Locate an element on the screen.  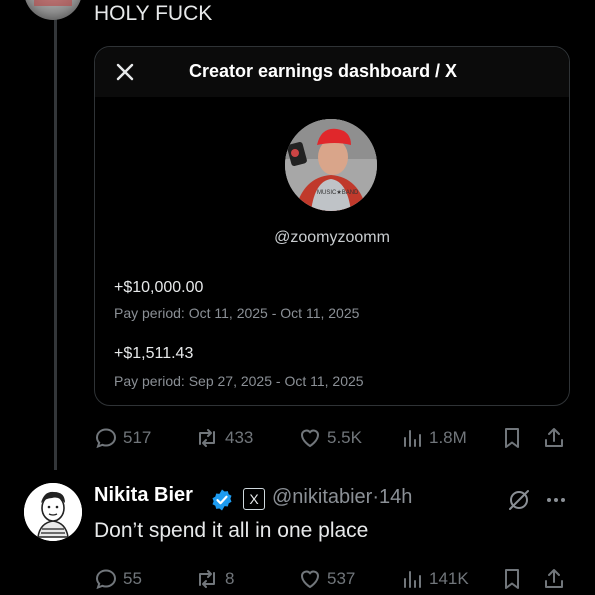
tweet-actions: 517 433 5.5K 1.8M is located at coordinates (334, 439).